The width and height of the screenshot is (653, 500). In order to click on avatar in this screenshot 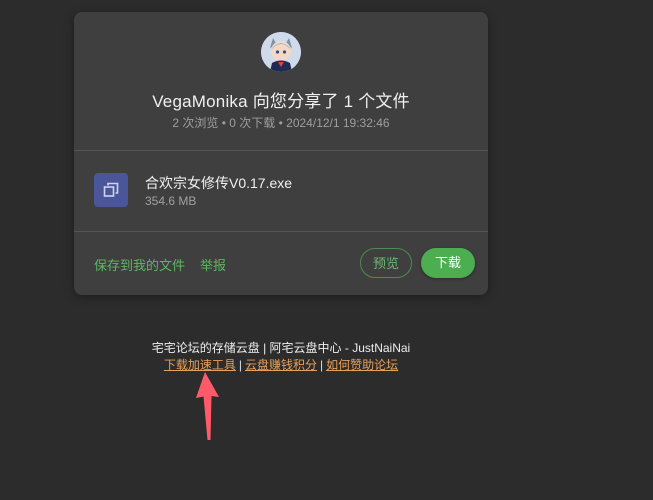, I will do `click(281, 52)`.